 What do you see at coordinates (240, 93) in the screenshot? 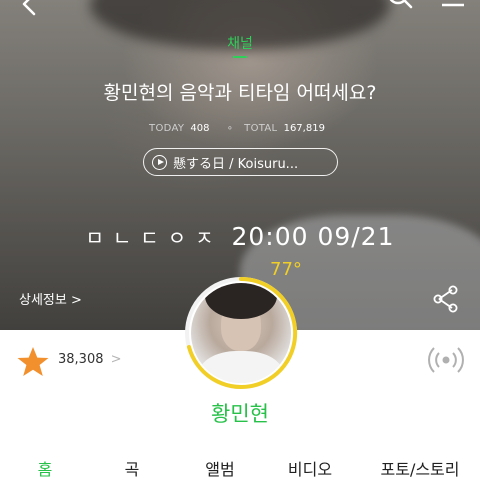
I see `channel-title: 황민현의 음악과 티타임 어떠세요?` at bounding box center [240, 93].